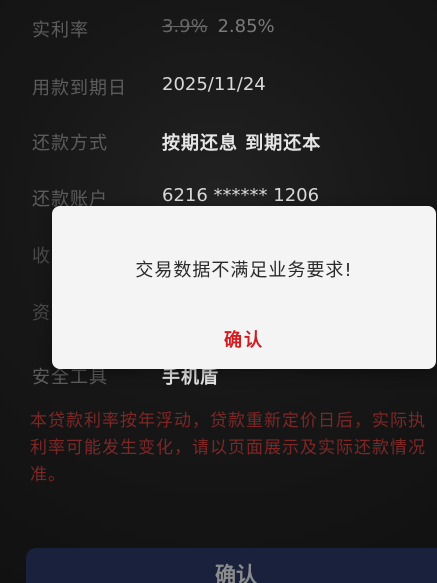 The height and width of the screenshot is (583, 437). Describe the element at coordinates (185, 26) in the screenshot. I see `old-rate-value: 3.9%` at that location.